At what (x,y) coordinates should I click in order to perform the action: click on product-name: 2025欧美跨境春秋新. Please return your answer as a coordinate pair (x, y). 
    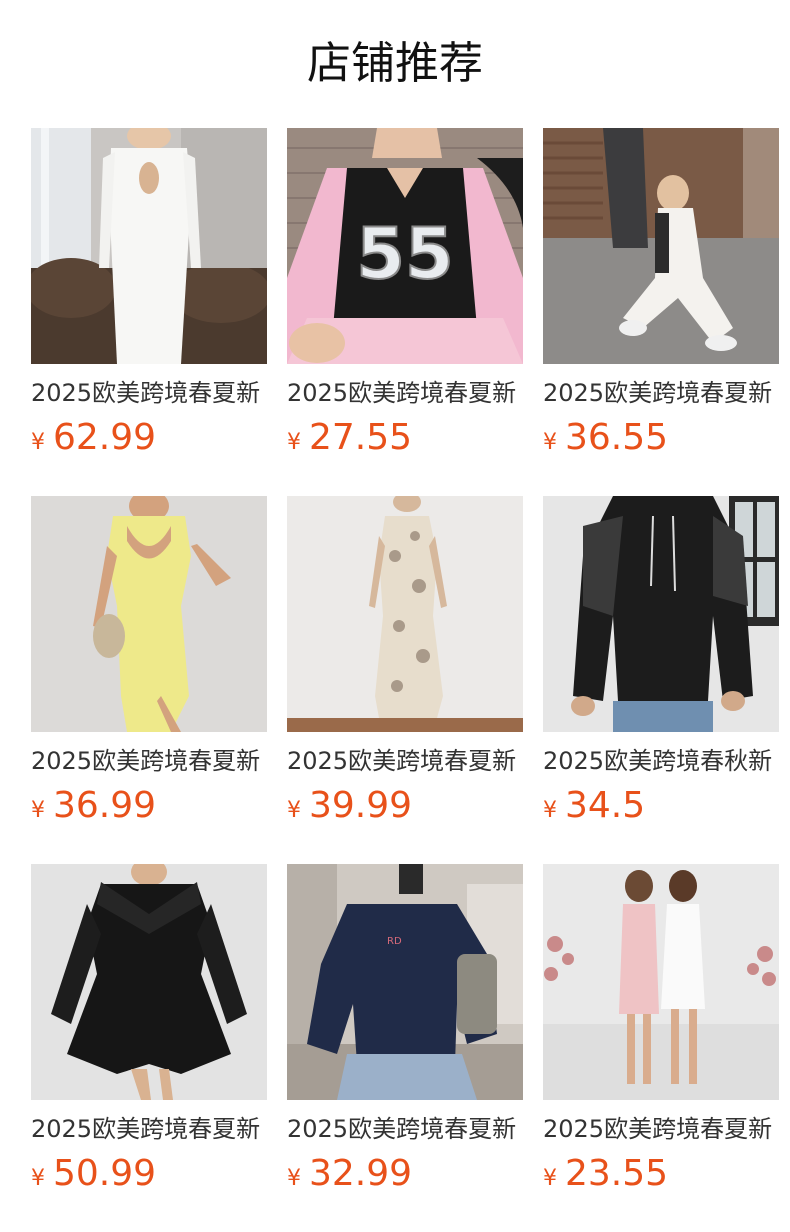
    Looking at the image, I should click on (661, 761).